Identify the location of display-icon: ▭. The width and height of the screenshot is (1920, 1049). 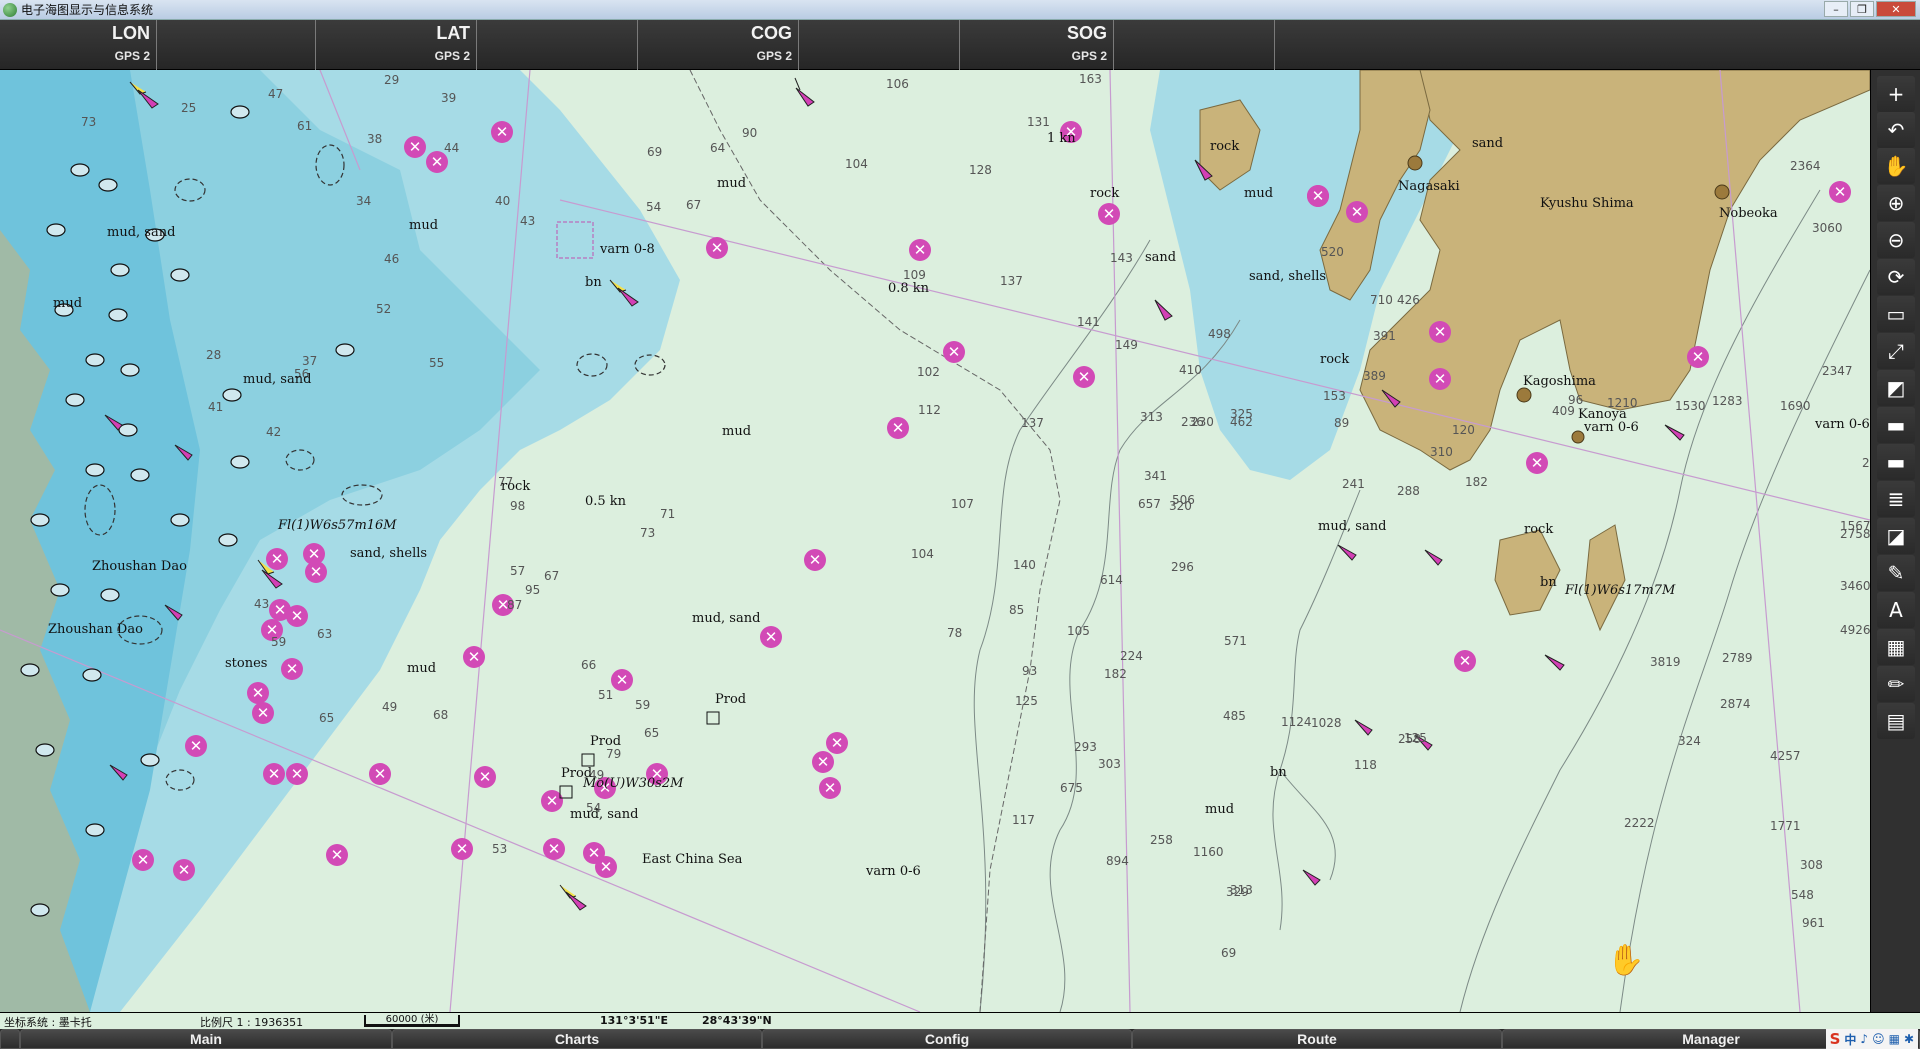
(1896, 314).